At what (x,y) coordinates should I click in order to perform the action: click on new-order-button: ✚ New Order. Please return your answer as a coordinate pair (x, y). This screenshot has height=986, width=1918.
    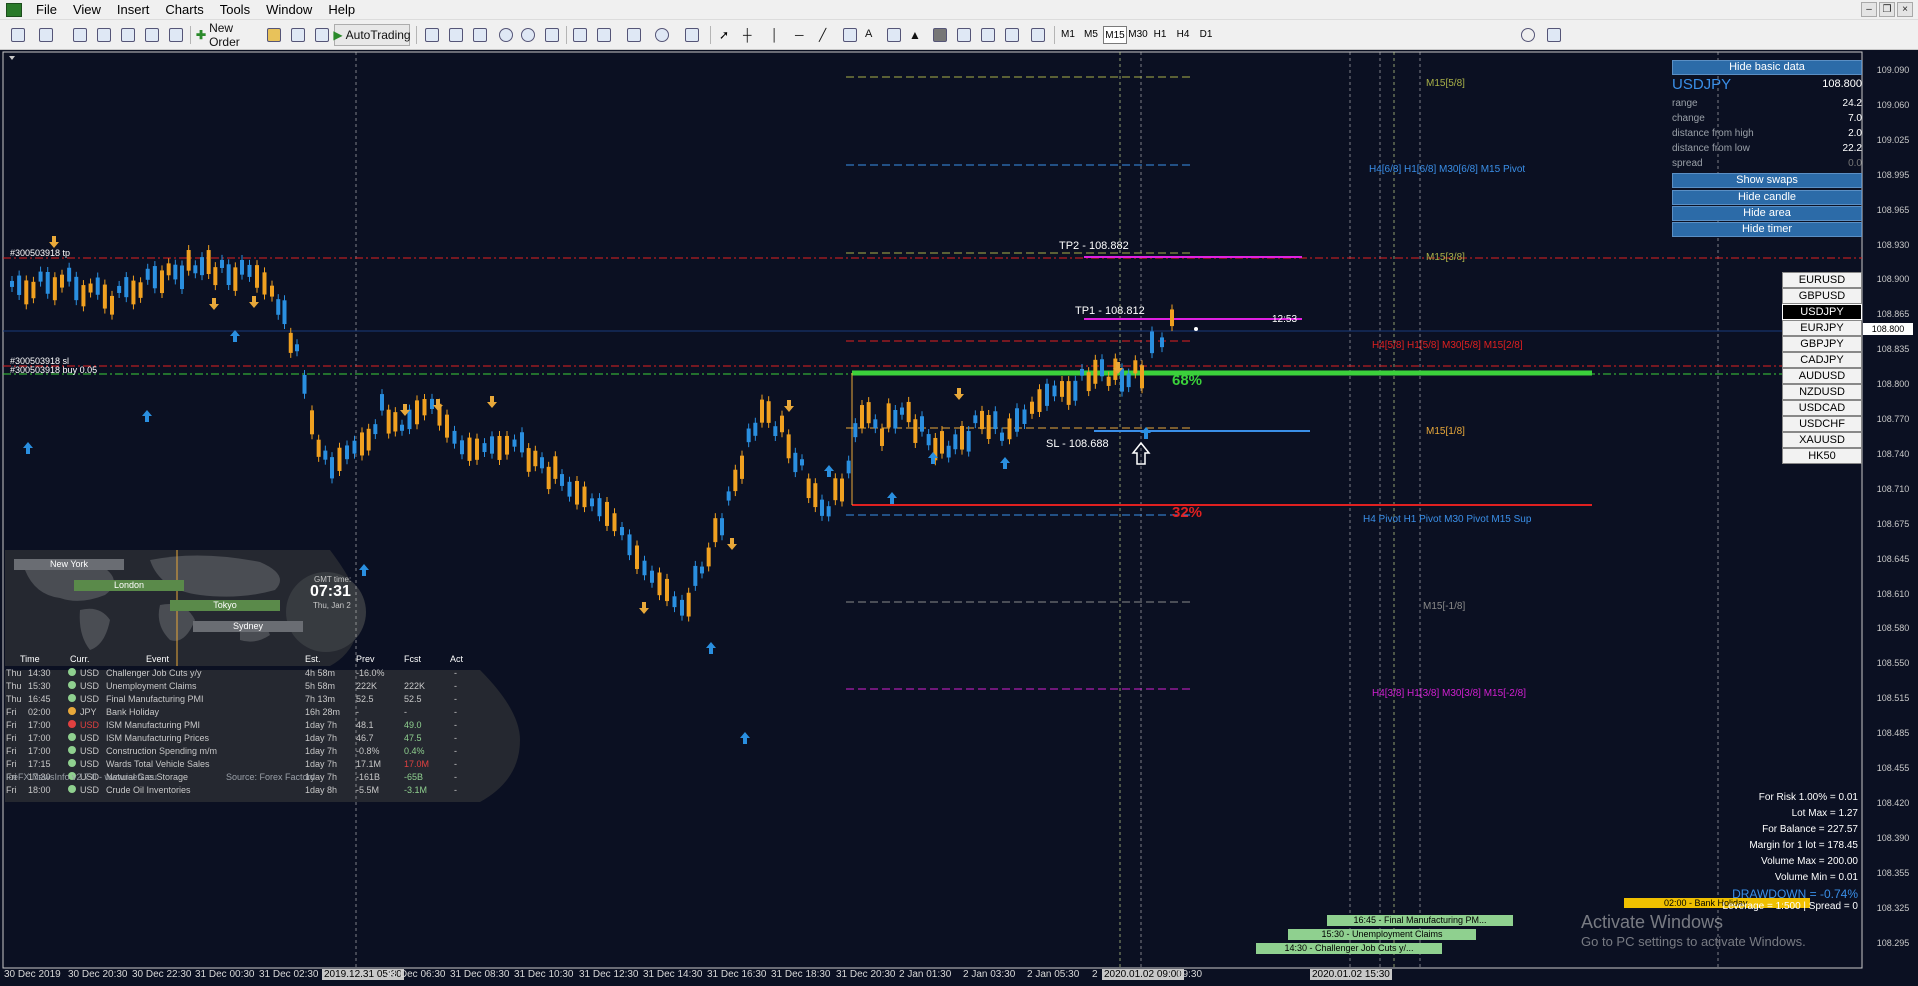
    Looking at the image, I should click on (229, 35).